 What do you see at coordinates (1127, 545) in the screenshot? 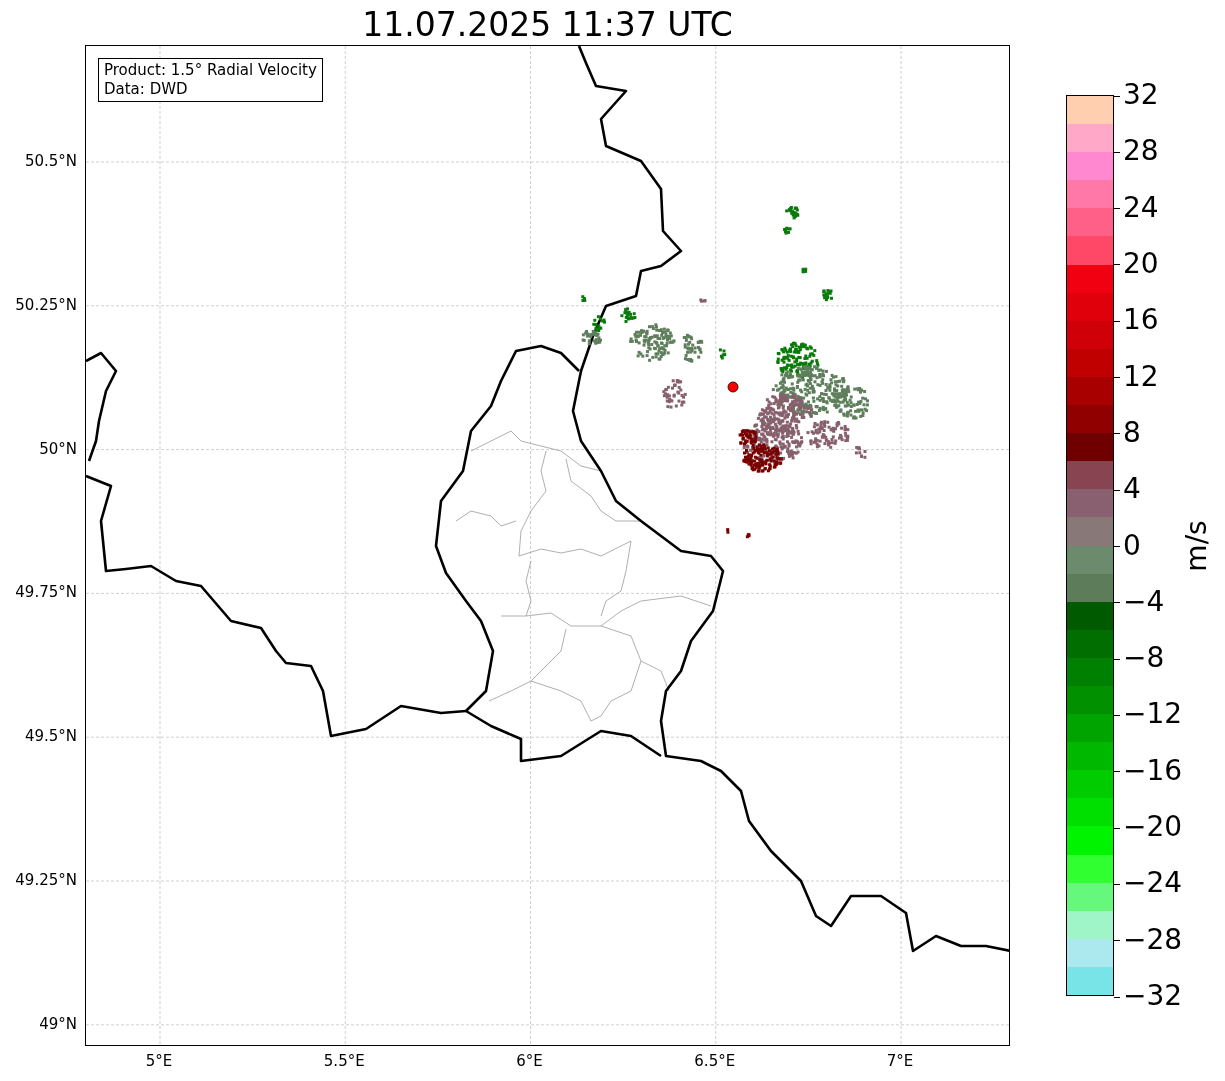
I see `colorbar-tick-label: 0` at bounding box center [1127, 545].